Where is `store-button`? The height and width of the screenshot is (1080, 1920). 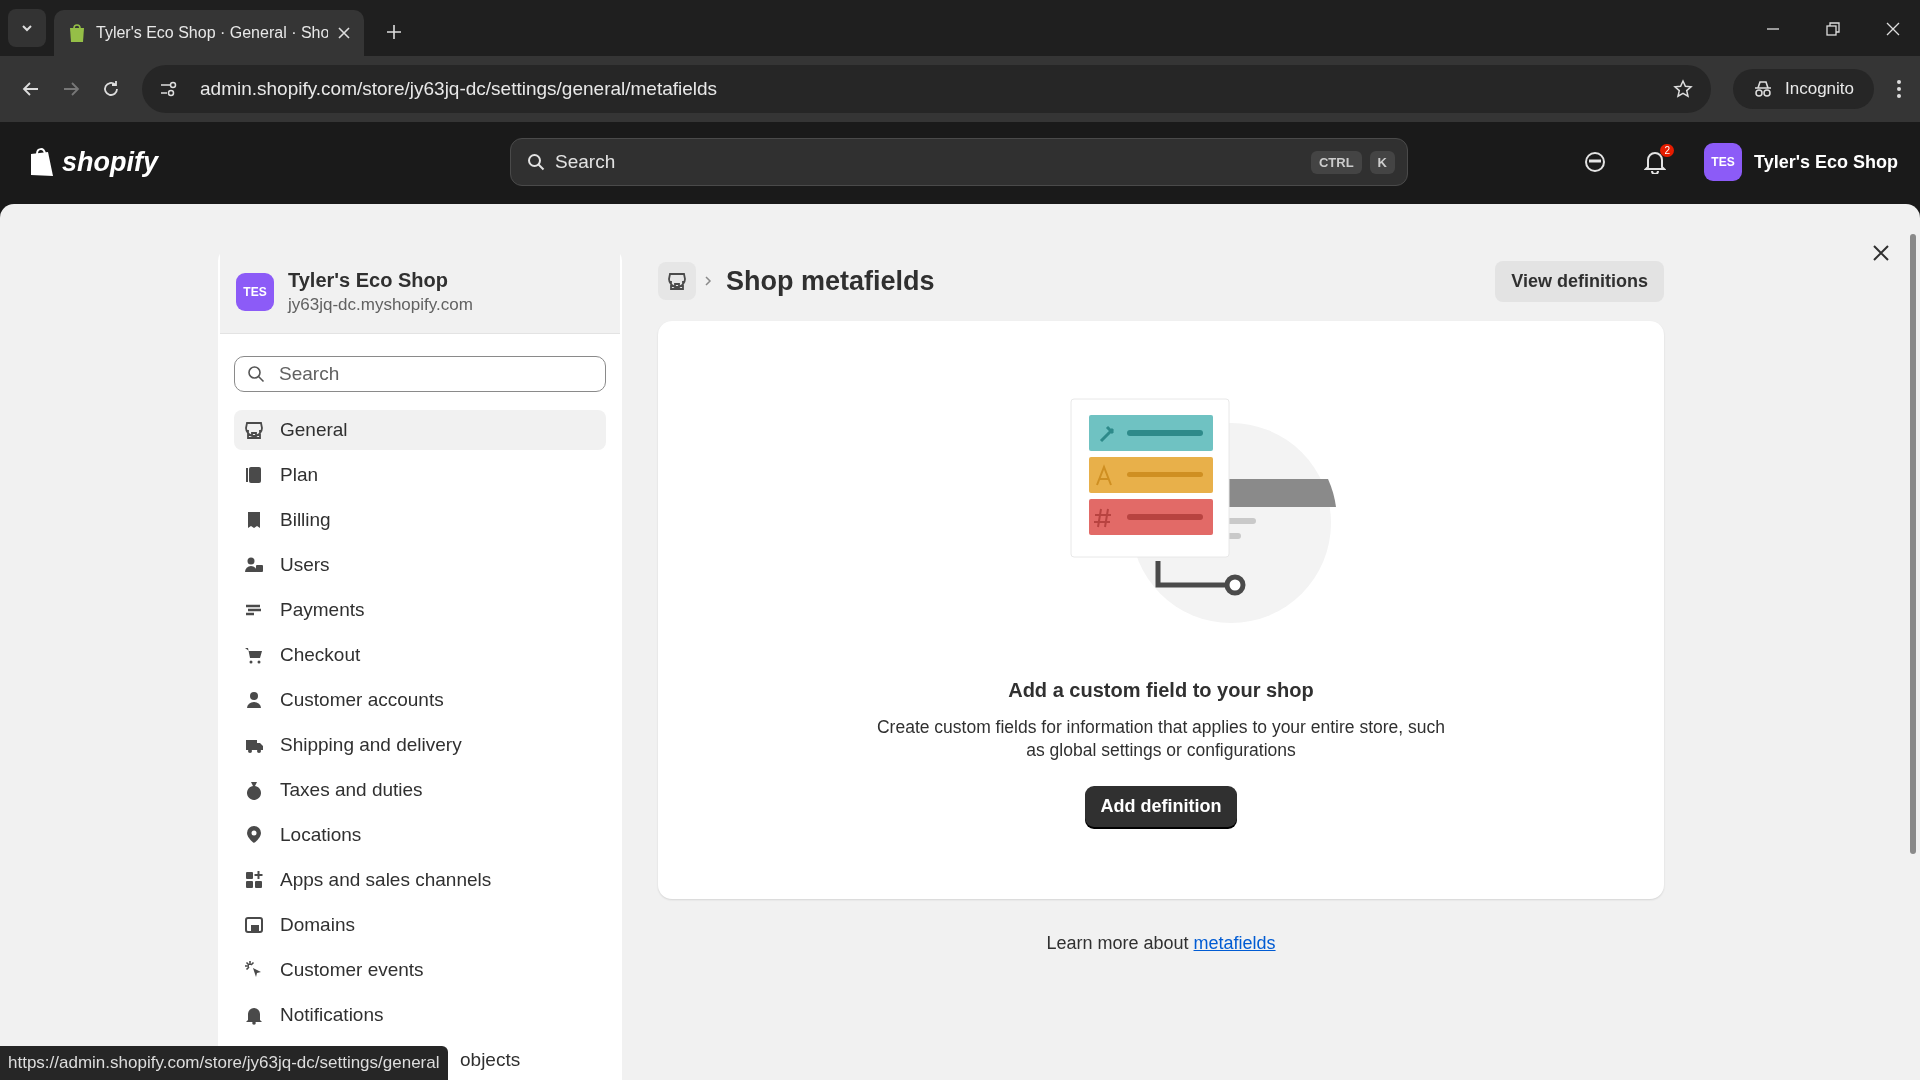
store-button is located at coordinates (677, 281).